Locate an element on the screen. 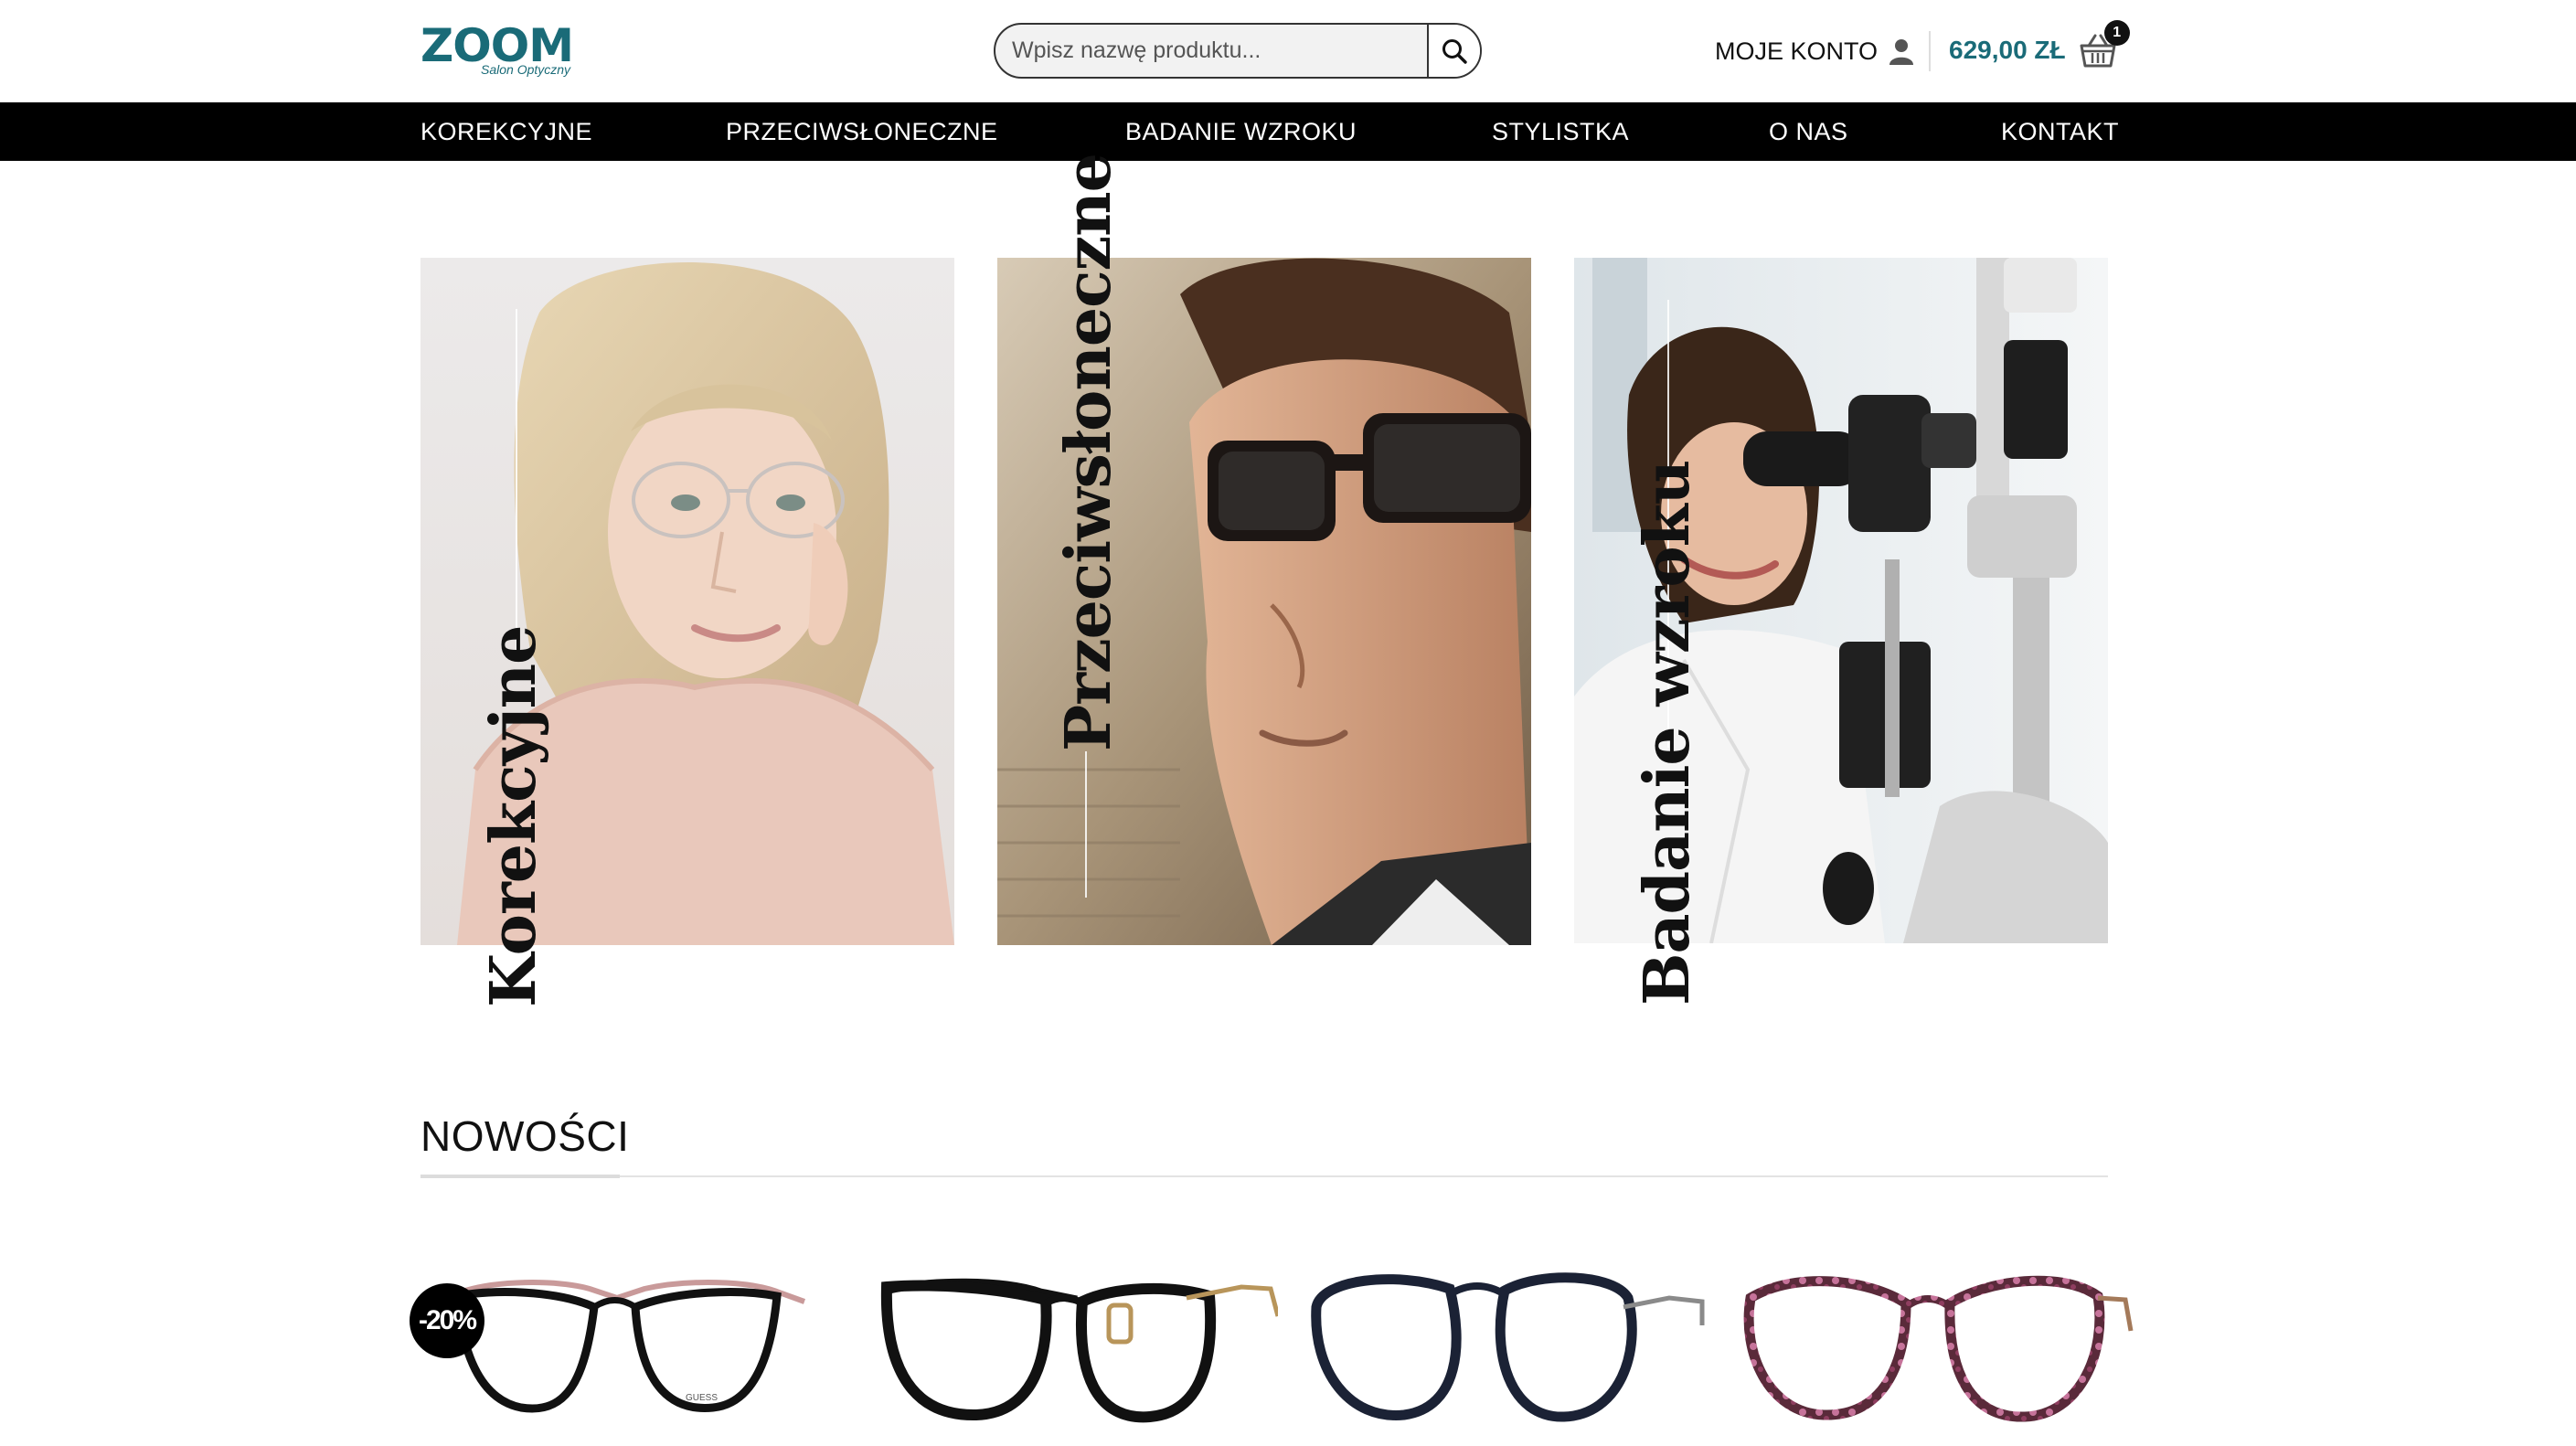  site-header: ZOOM Salon Optyczny MOJE KONTO 629,00 ZŁ is located at coordinates (1288, 51).